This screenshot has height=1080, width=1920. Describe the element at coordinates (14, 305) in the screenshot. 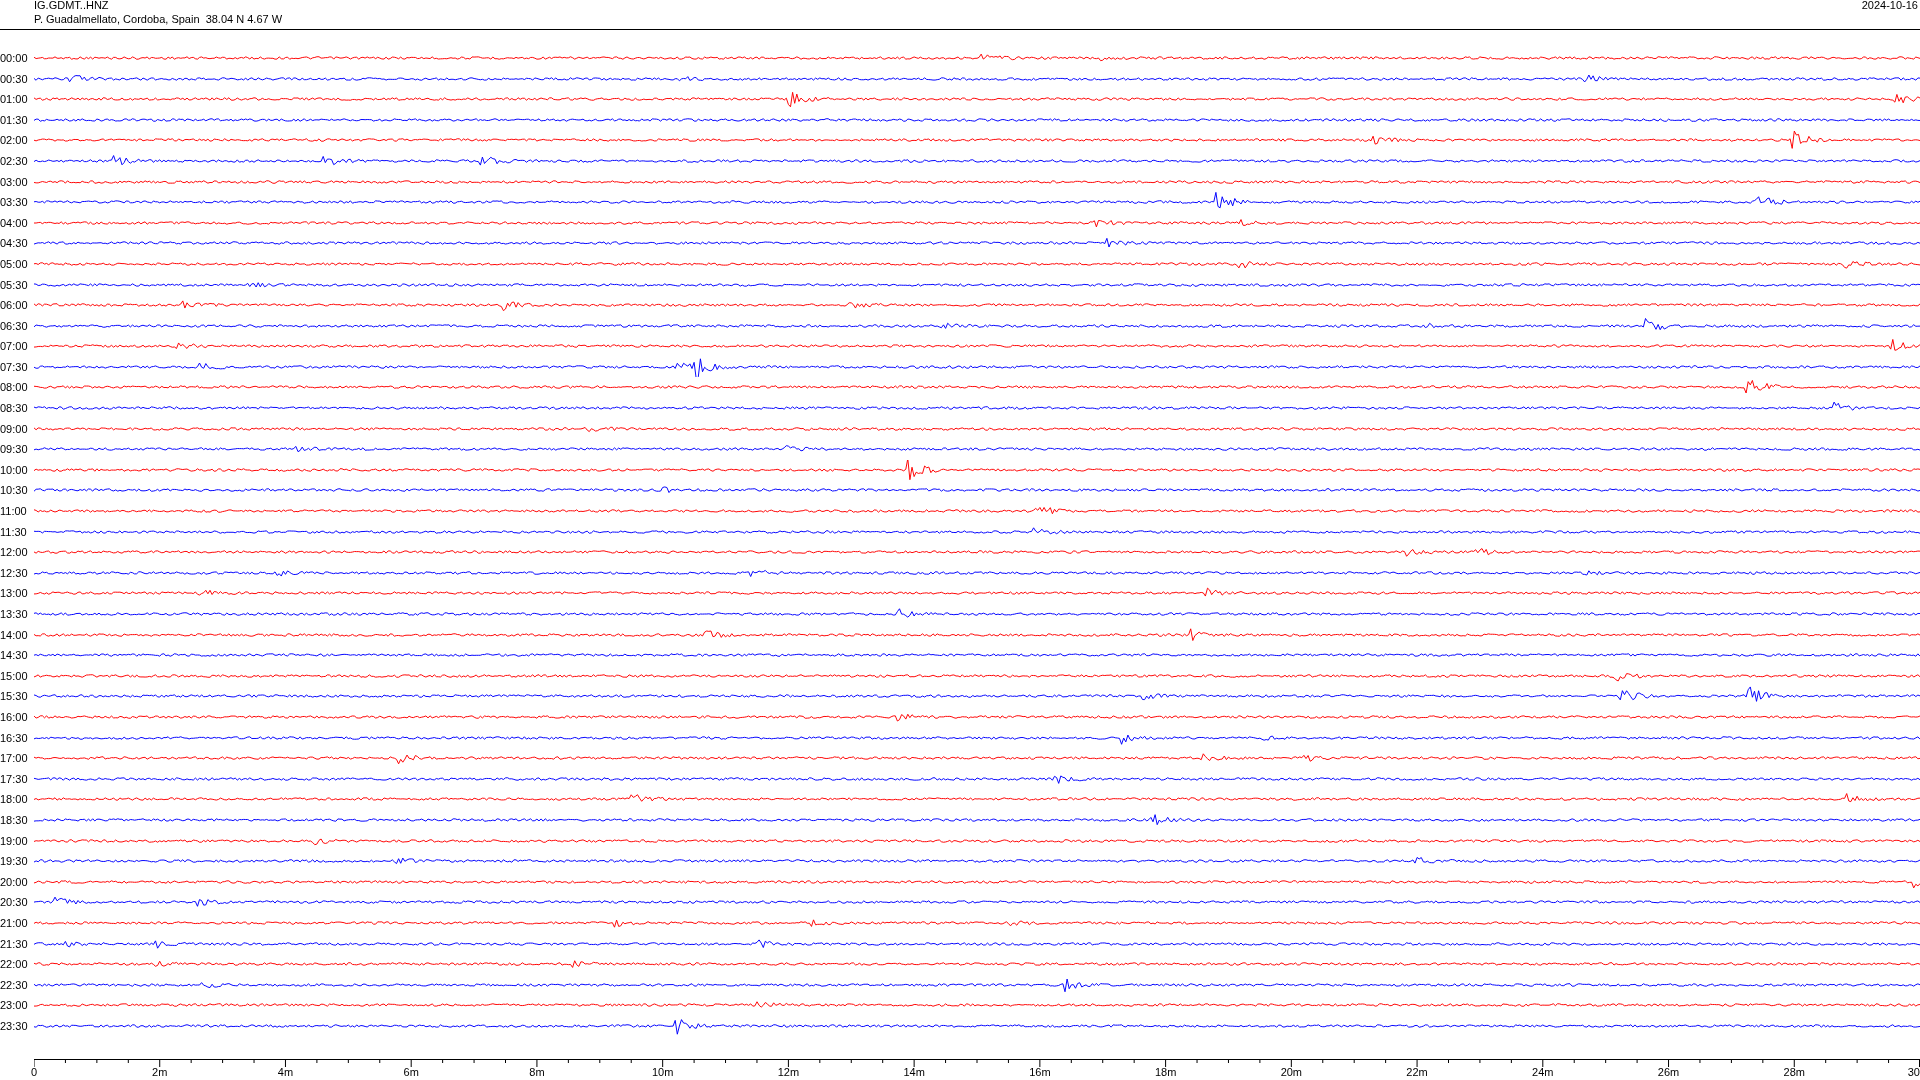

I see `time-label: 06:00` at that location.